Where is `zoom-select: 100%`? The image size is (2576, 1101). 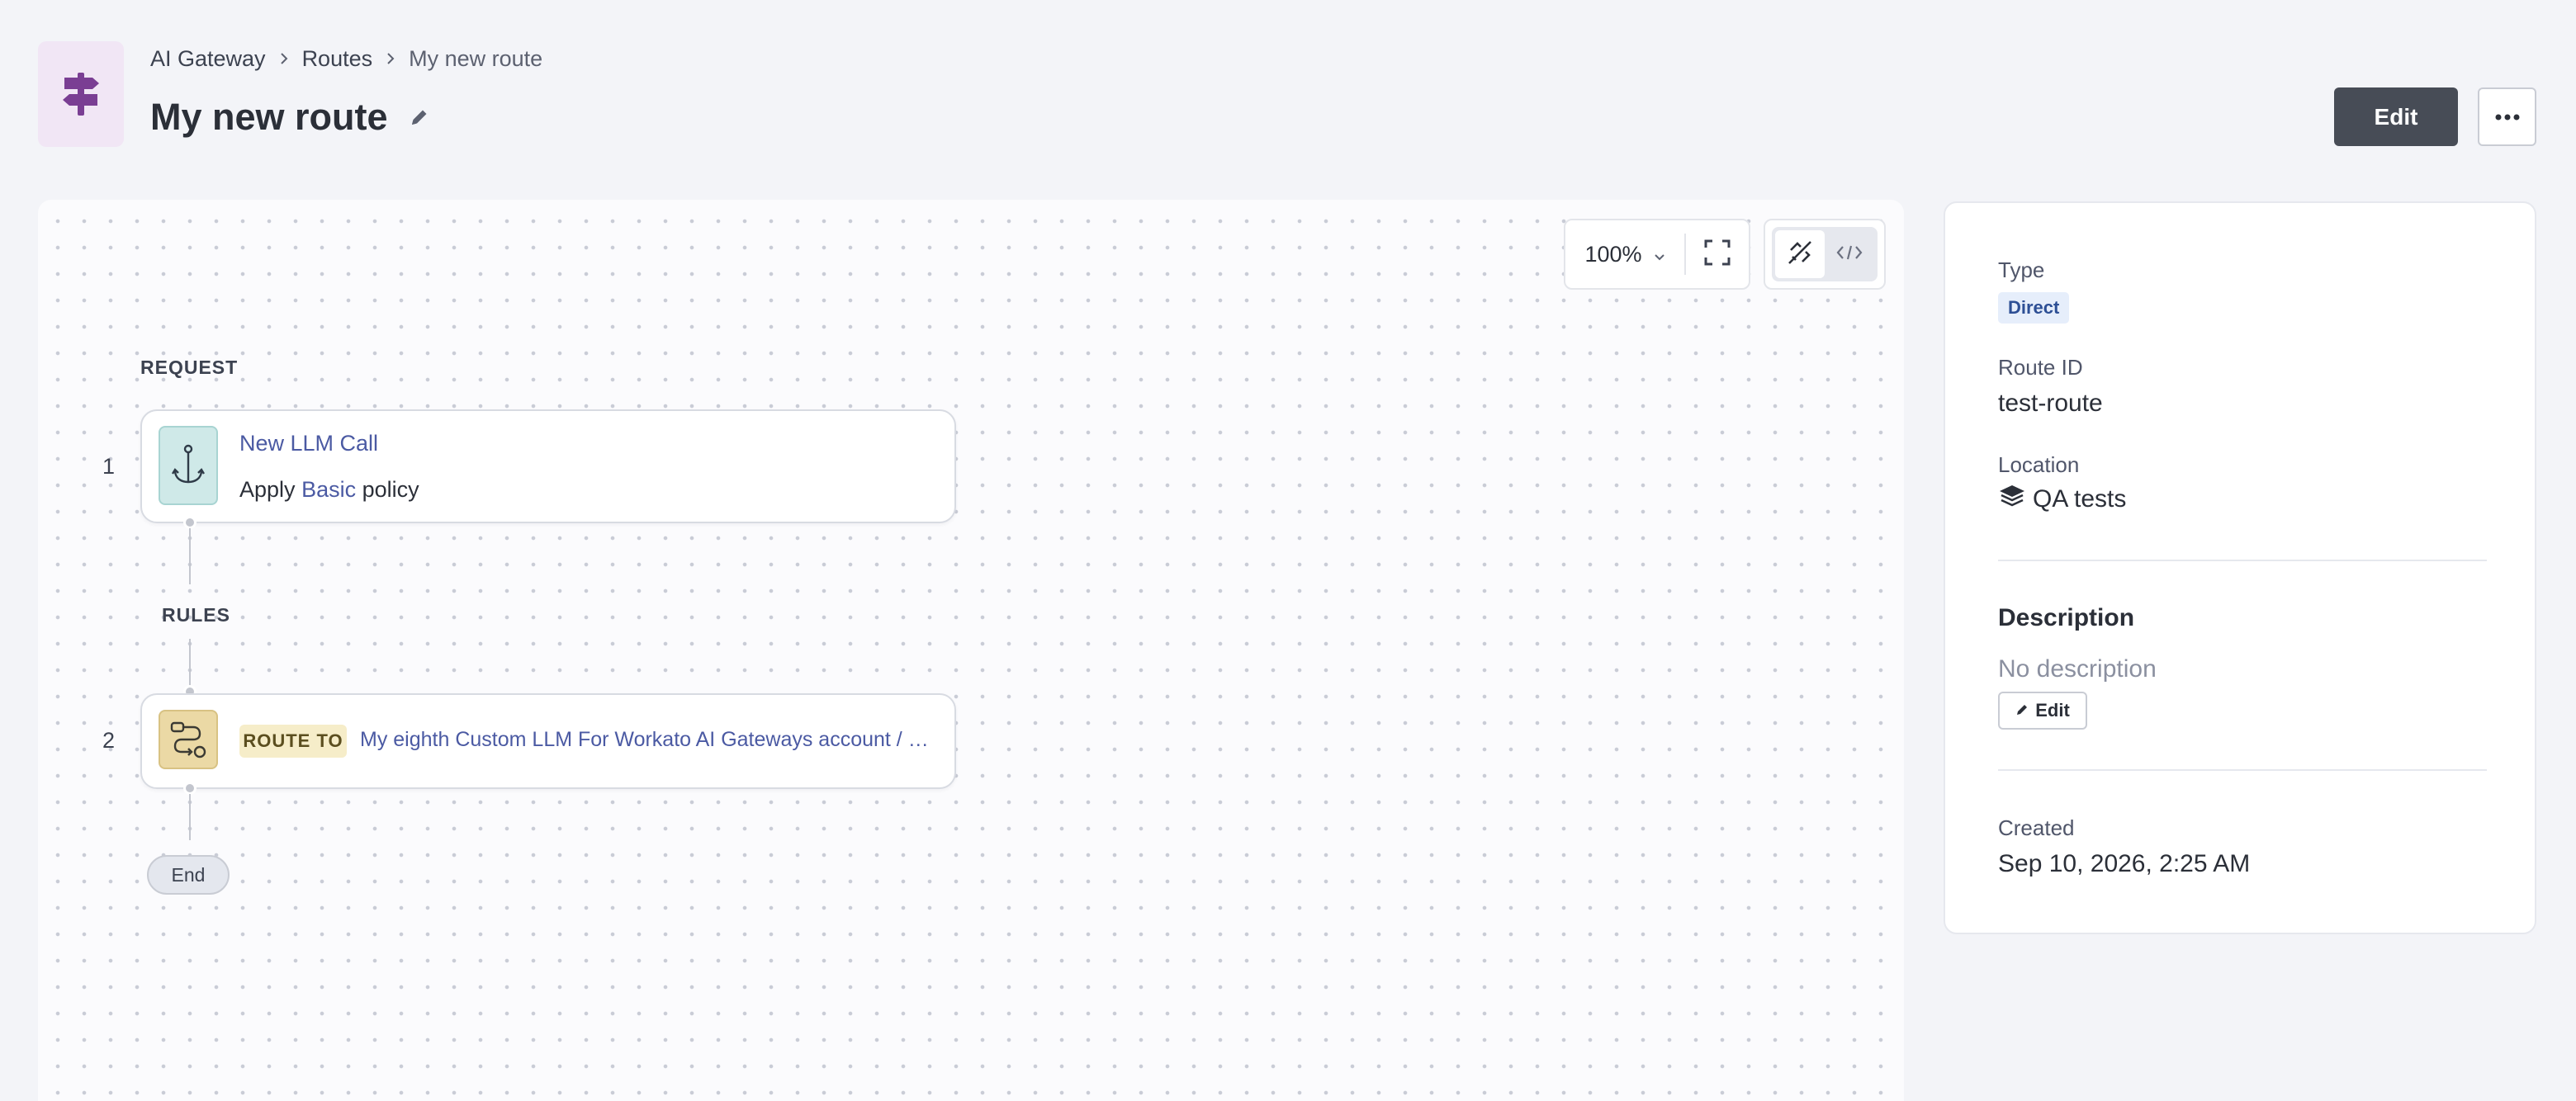 zoom-select: 100% is located at coordinates (1624, 254).